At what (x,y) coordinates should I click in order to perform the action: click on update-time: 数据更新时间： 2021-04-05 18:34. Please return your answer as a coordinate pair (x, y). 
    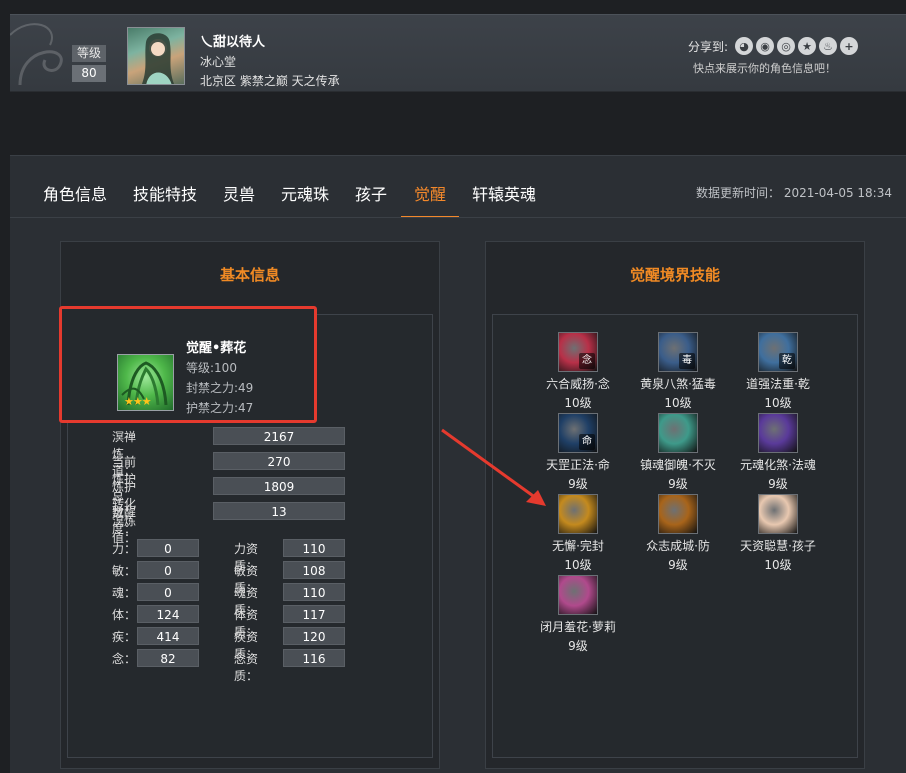
    Looking at the image, I should click on (794, 193).